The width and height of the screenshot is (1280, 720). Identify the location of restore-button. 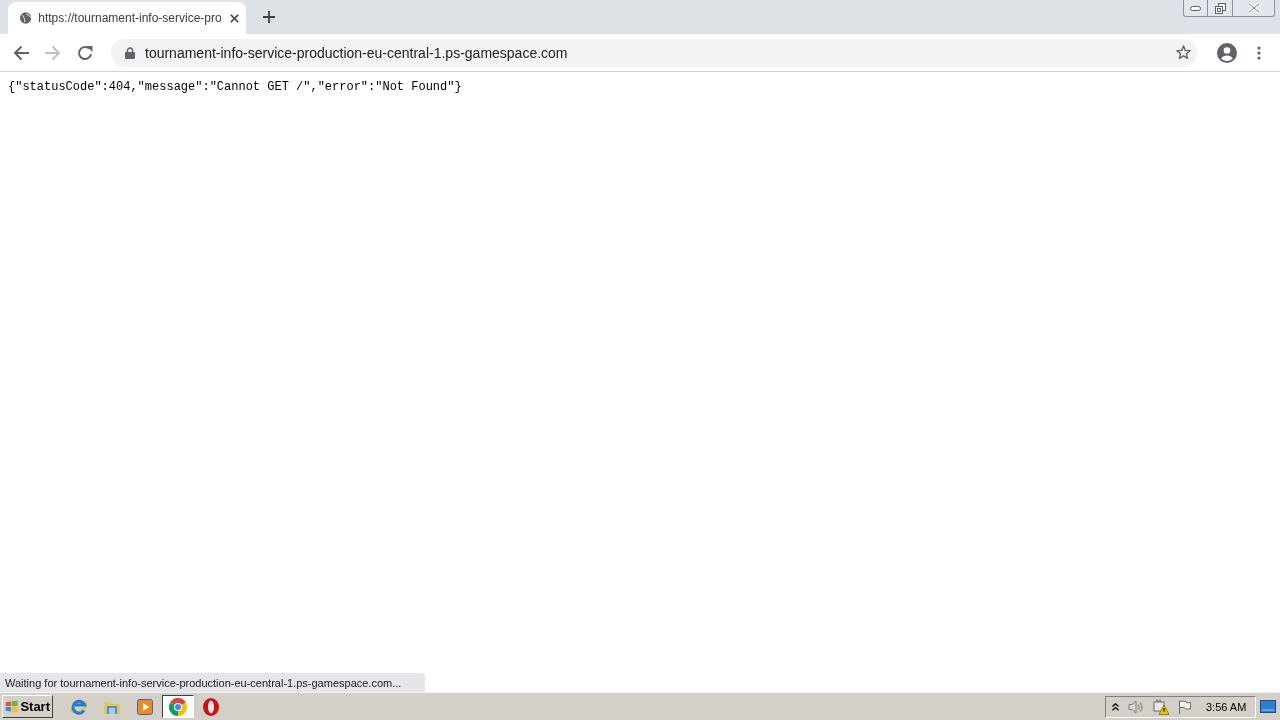
(1220, 8).